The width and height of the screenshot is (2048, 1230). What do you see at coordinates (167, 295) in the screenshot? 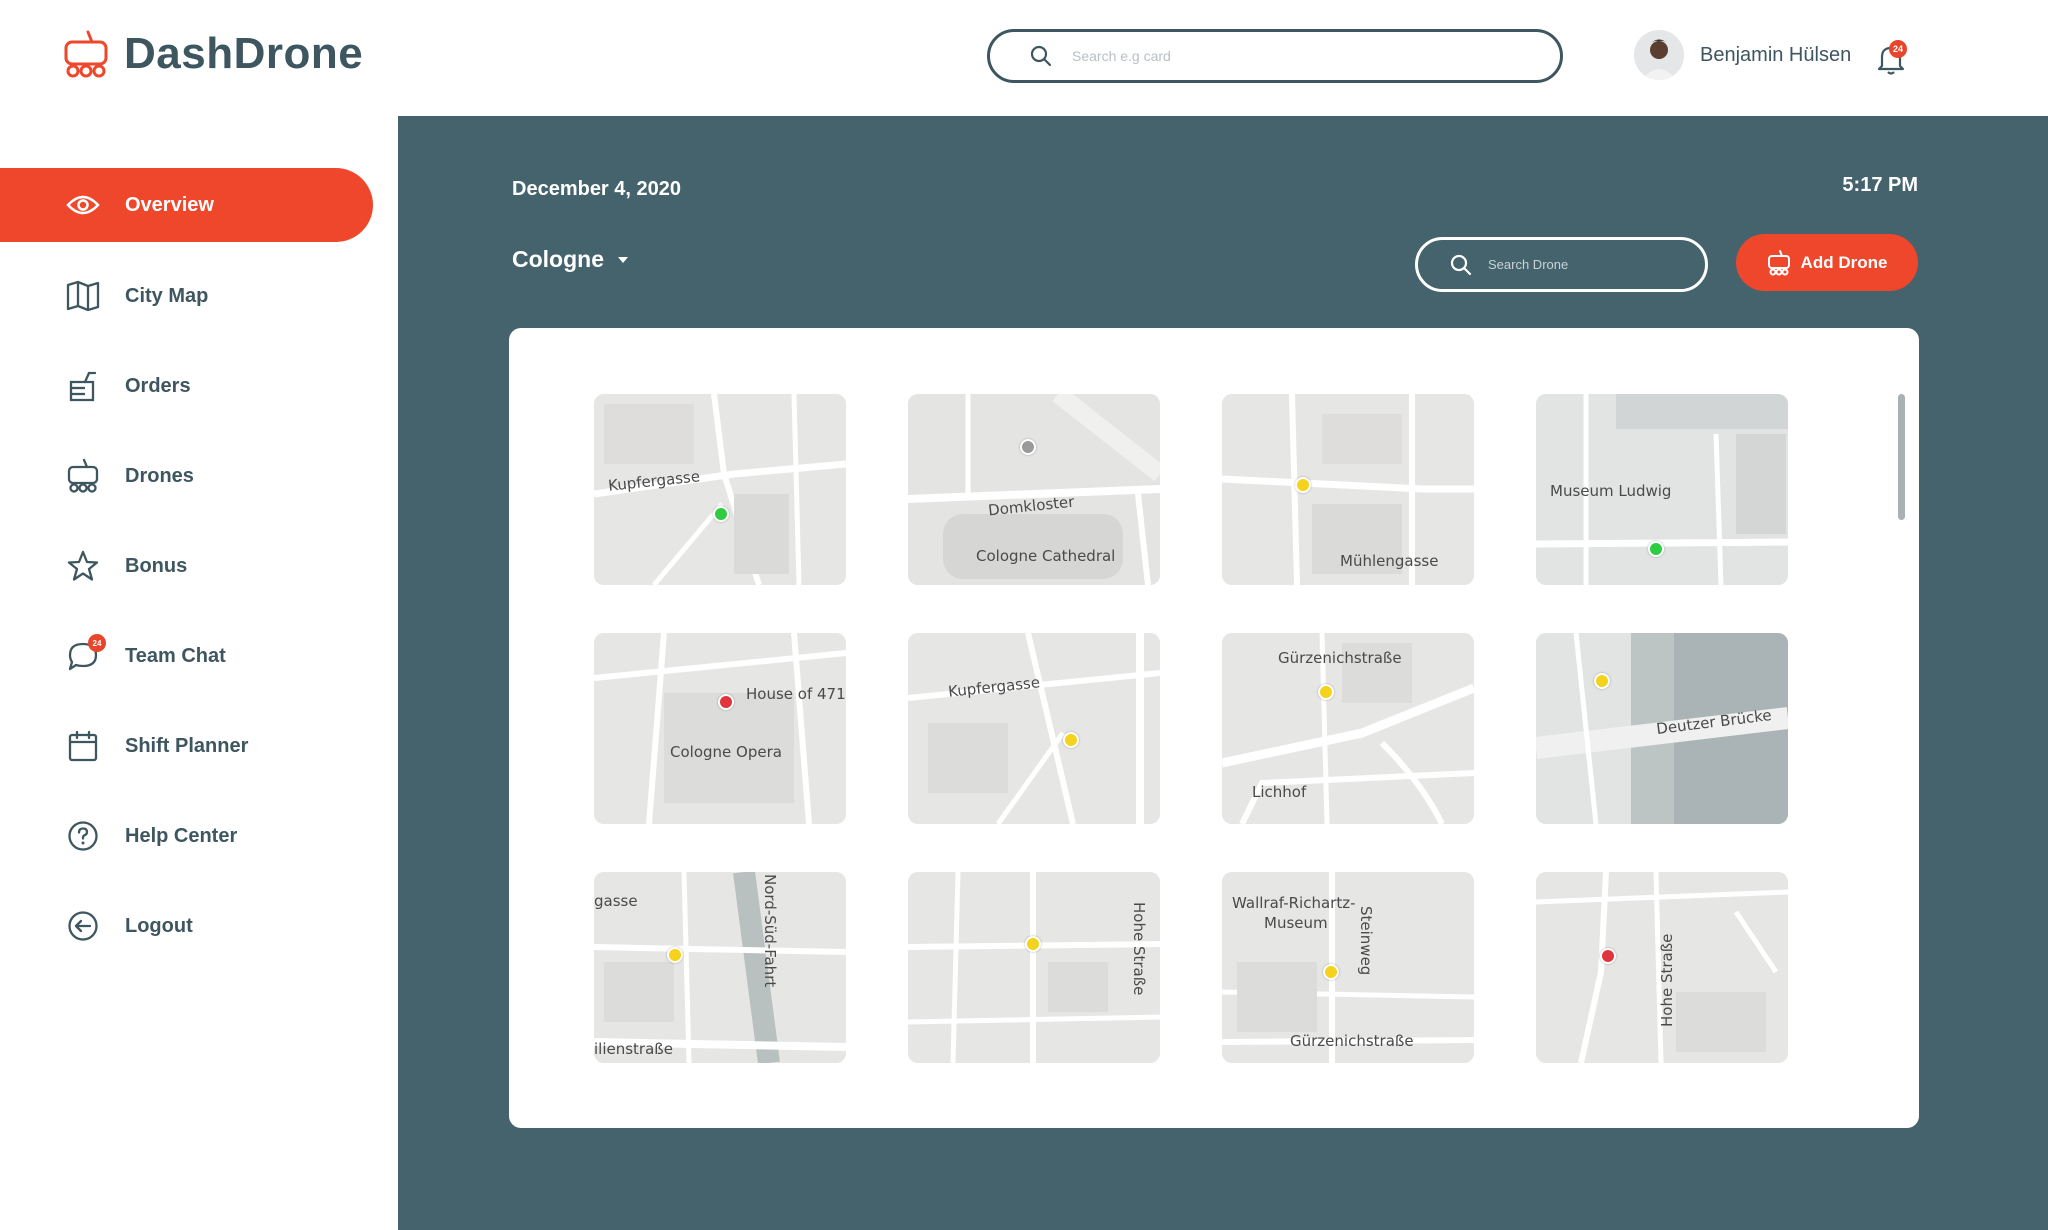
I see `sidebar-item-label: City Map` at bounding box center [167, 295].